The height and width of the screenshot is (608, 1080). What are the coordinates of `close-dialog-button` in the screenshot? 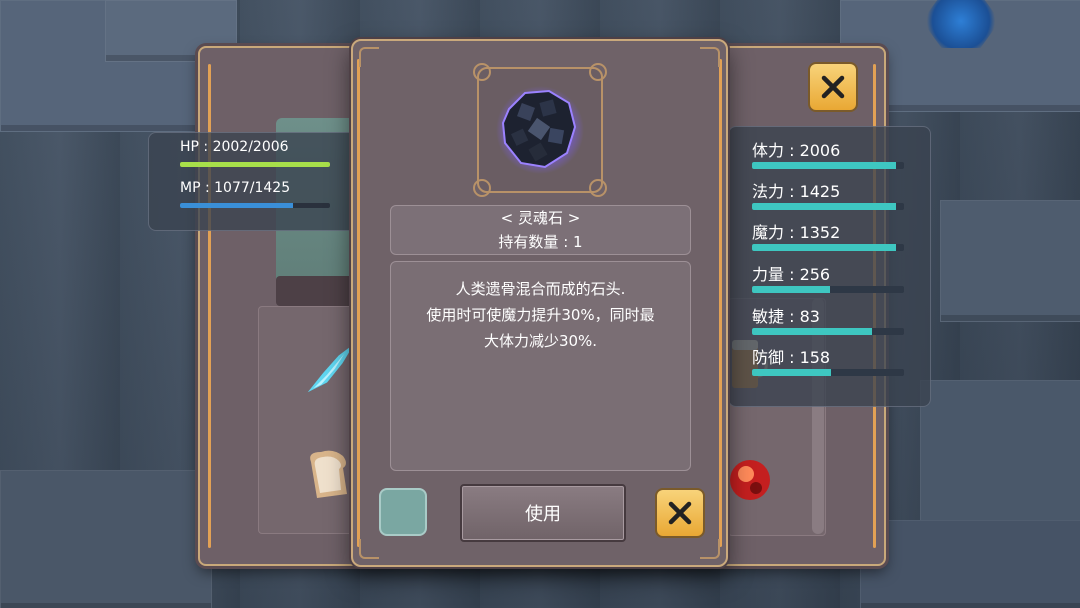 It's located at (680, 513).